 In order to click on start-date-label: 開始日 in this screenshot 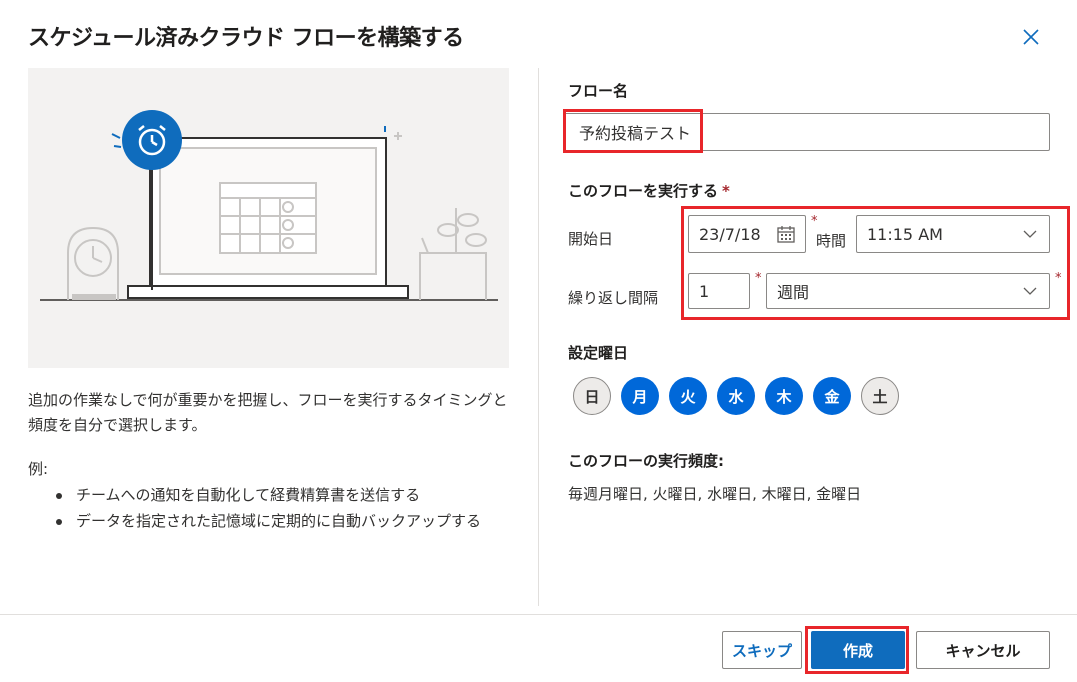, I will do `click(591, 239)`.